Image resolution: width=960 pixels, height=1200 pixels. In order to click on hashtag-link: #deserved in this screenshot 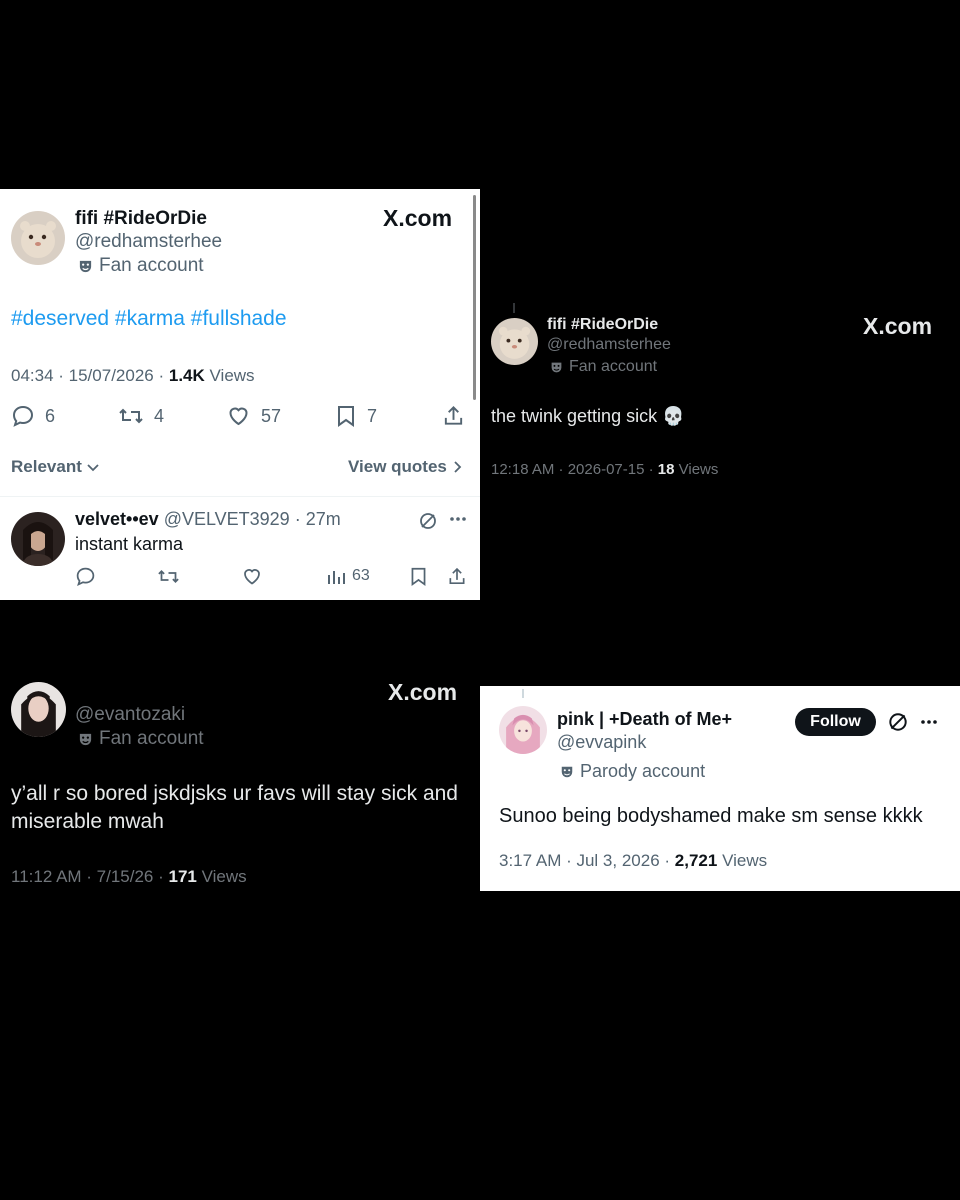, I will do `click(60, 318)`.